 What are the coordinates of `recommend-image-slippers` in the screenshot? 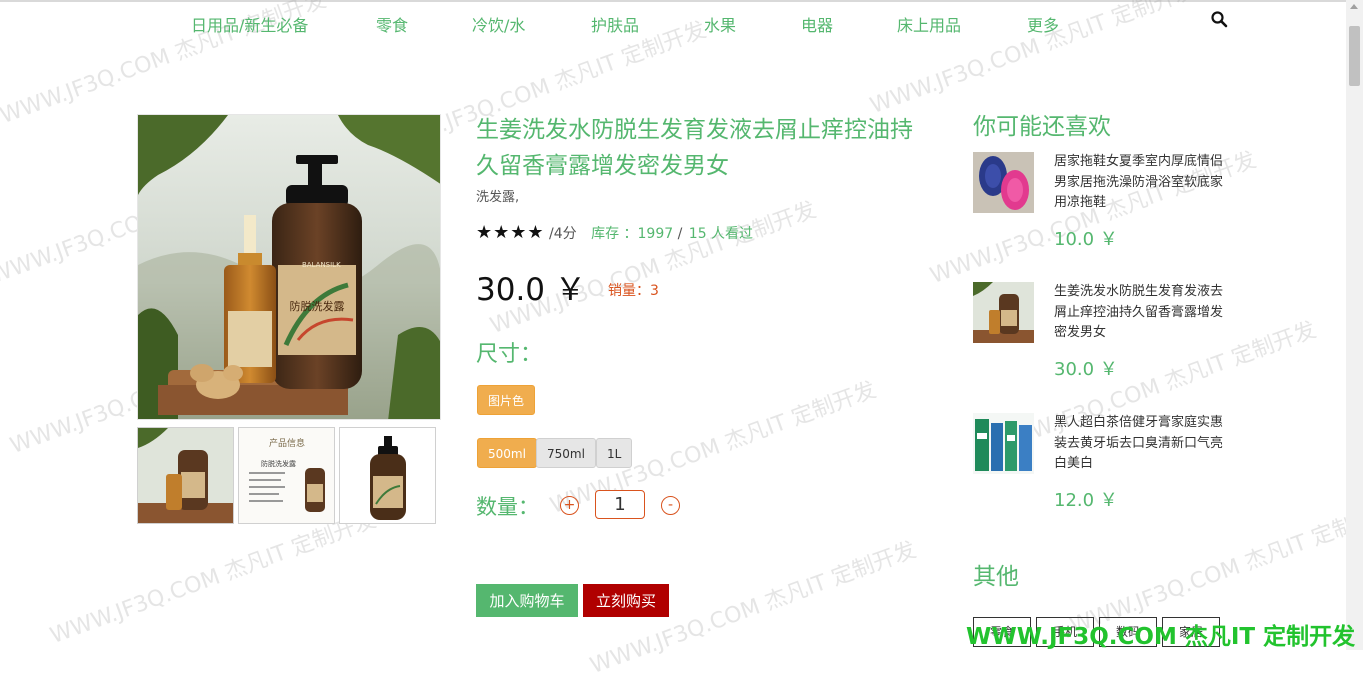 It's located at (1003, 182).